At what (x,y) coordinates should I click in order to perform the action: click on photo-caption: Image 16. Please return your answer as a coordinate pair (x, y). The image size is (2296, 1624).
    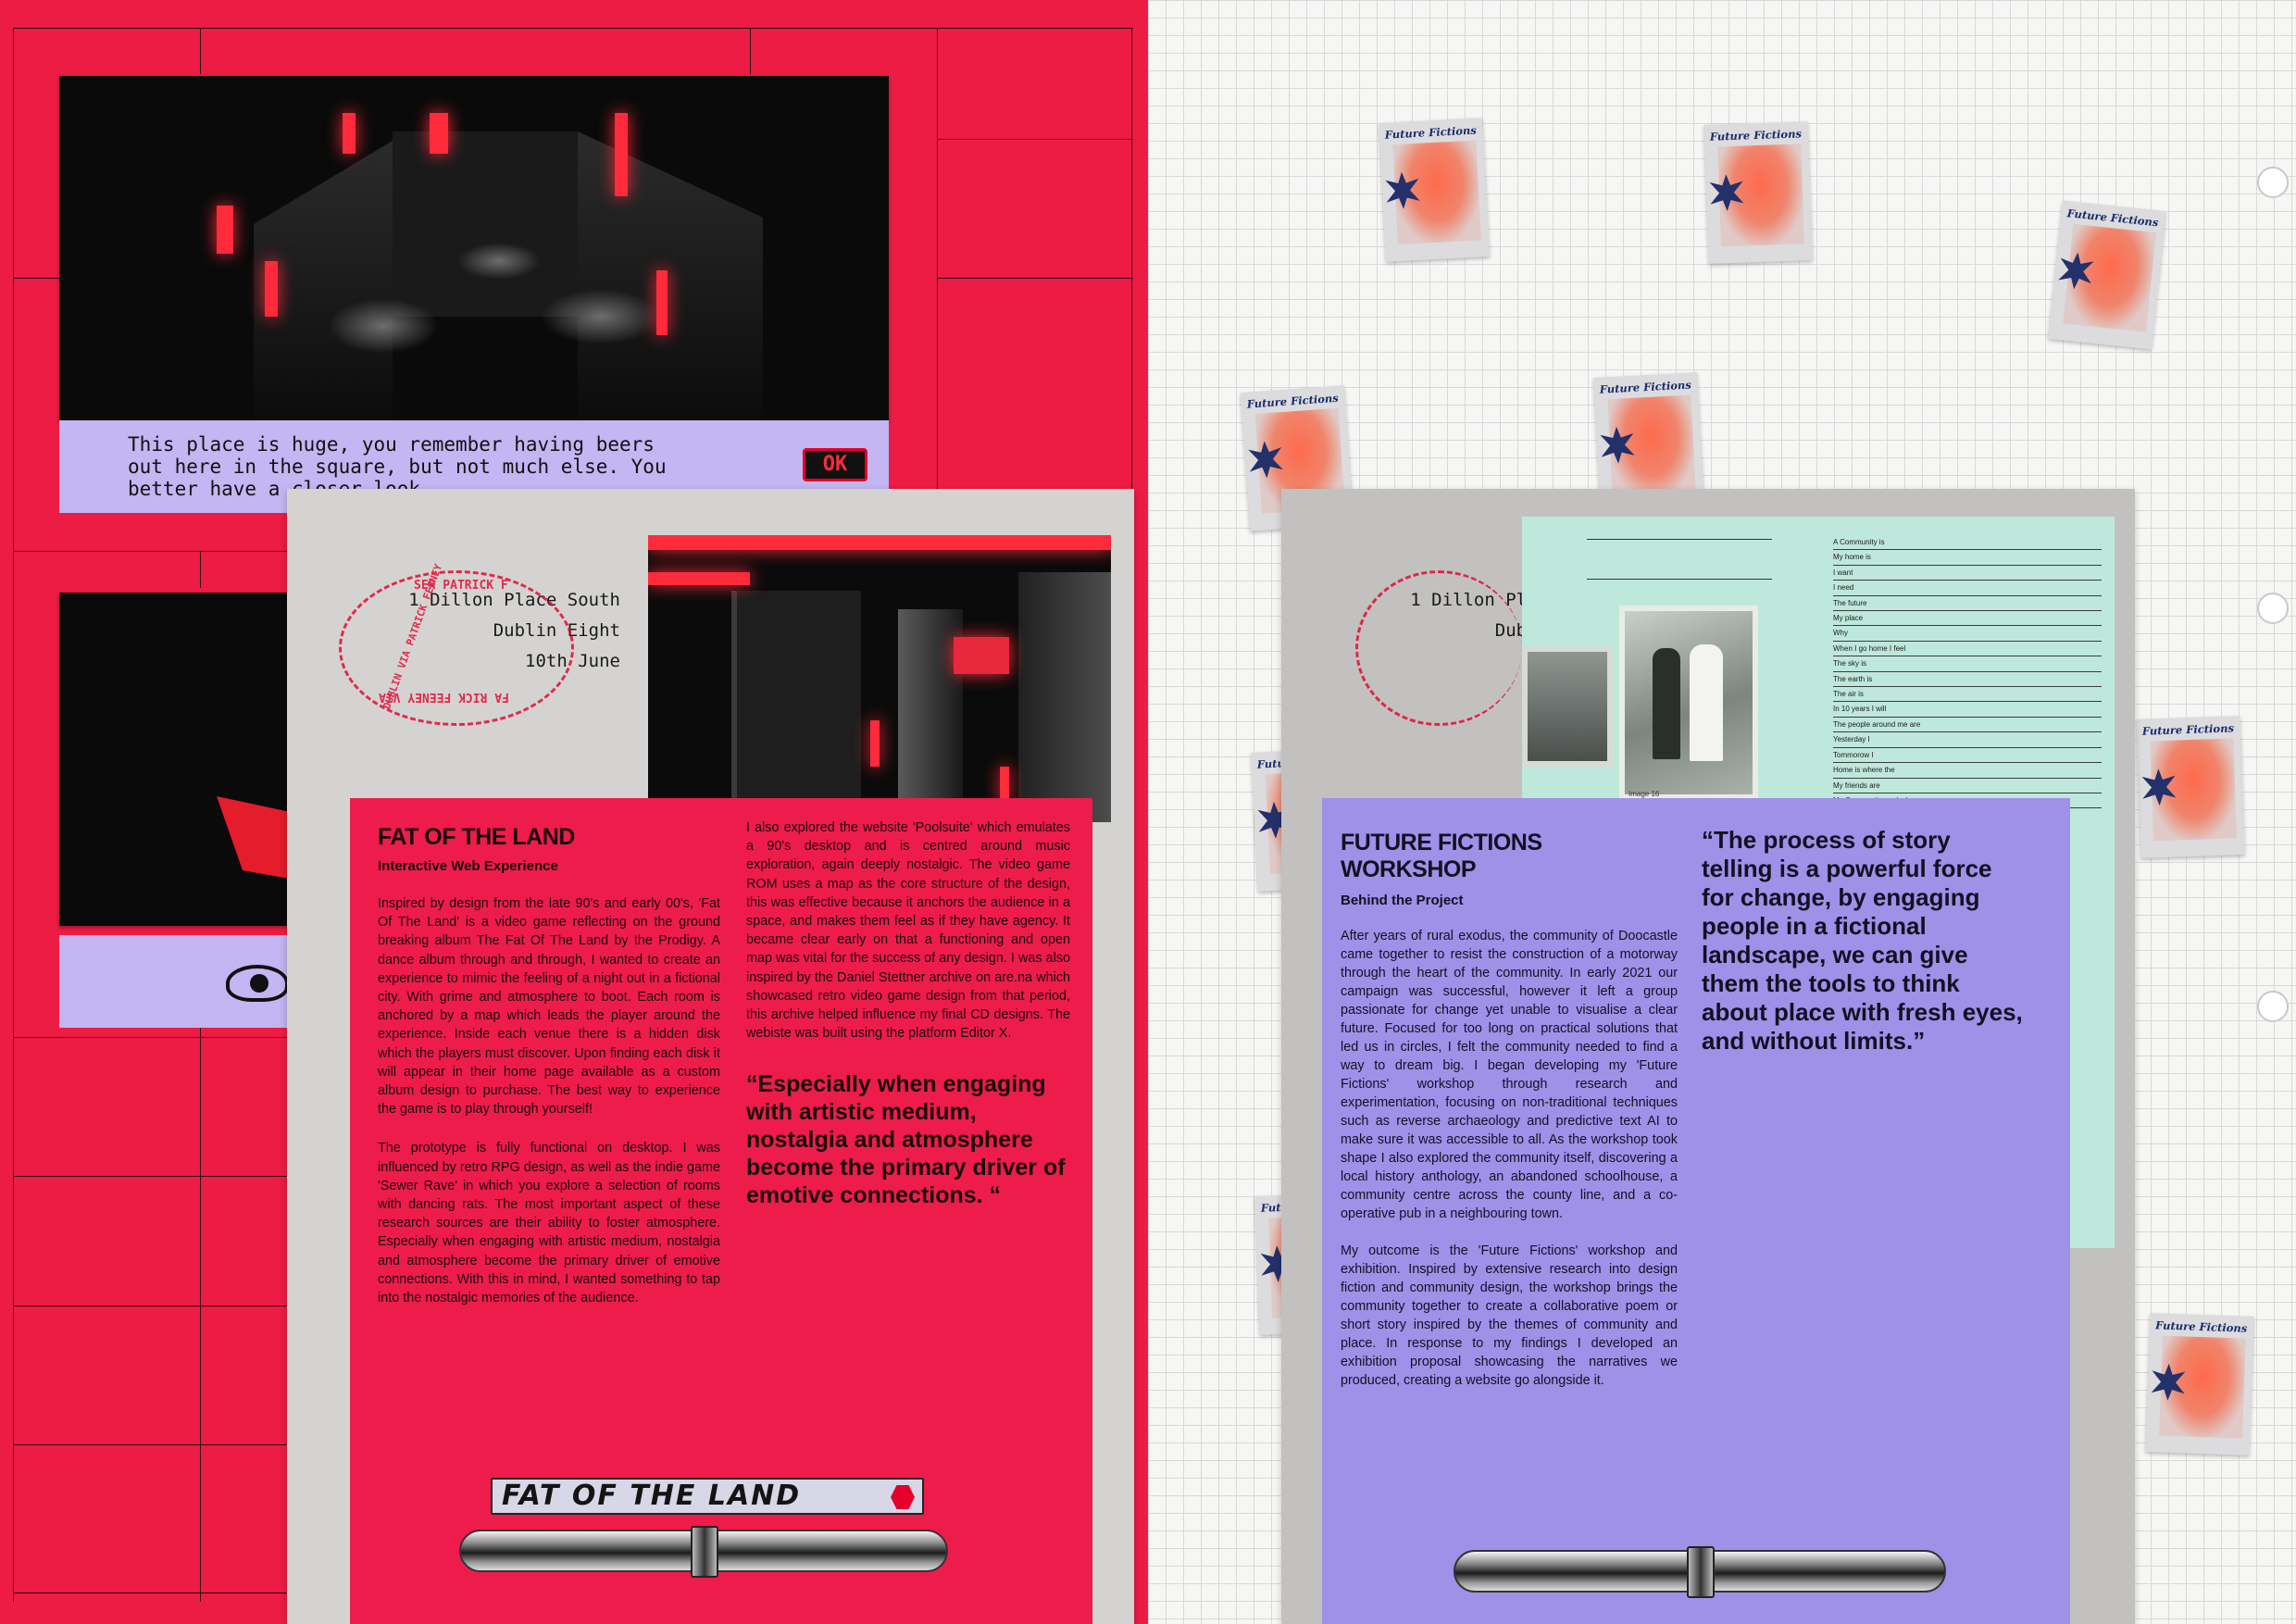
    Looking at the image, I should click on (1644, 794).